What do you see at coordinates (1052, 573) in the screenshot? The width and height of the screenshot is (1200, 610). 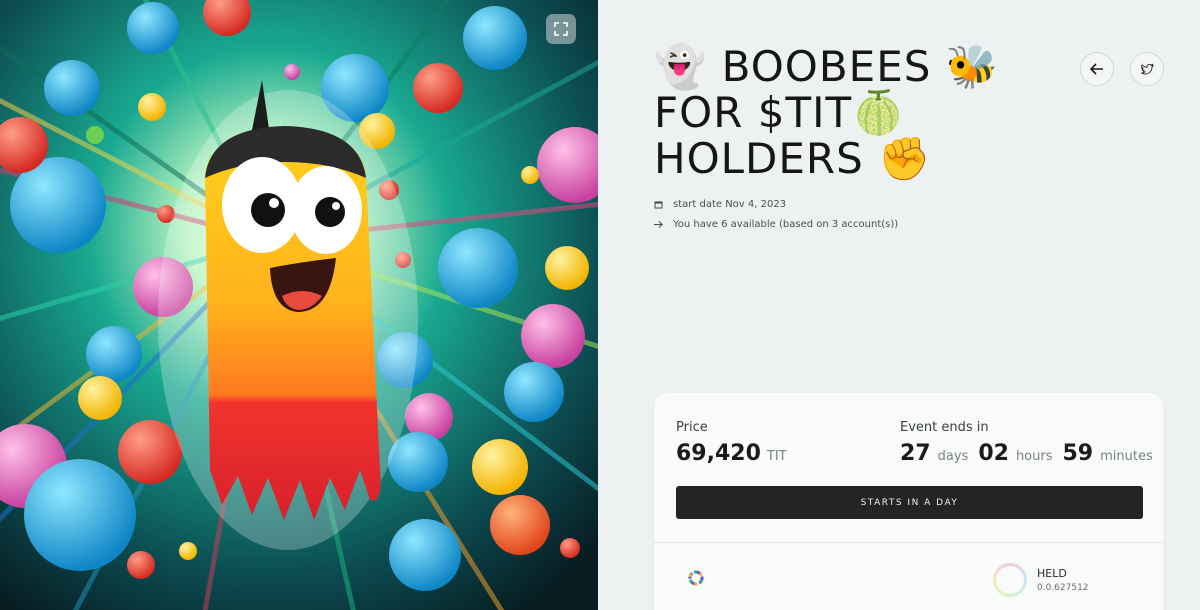 I see `held-label: HELD` at bounding box center [1052, 573].